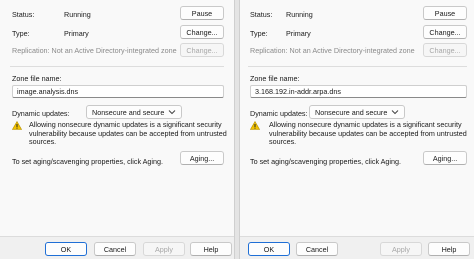  I want to click on zone-file-input: image.analysis.dns, so click(118, 91).